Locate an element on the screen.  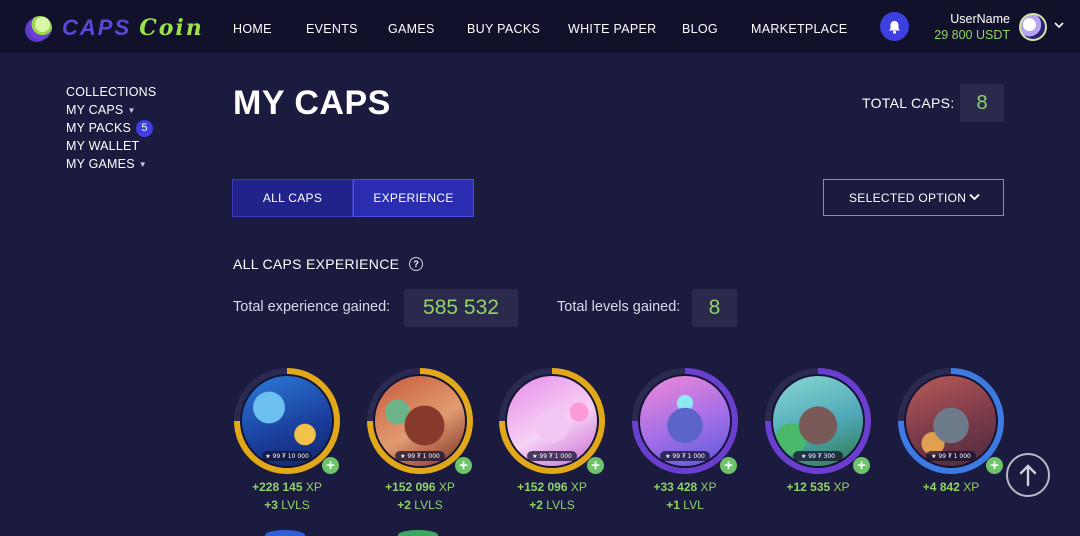
option-select: SELECTED OPTION is located at coordinates (913, 197).